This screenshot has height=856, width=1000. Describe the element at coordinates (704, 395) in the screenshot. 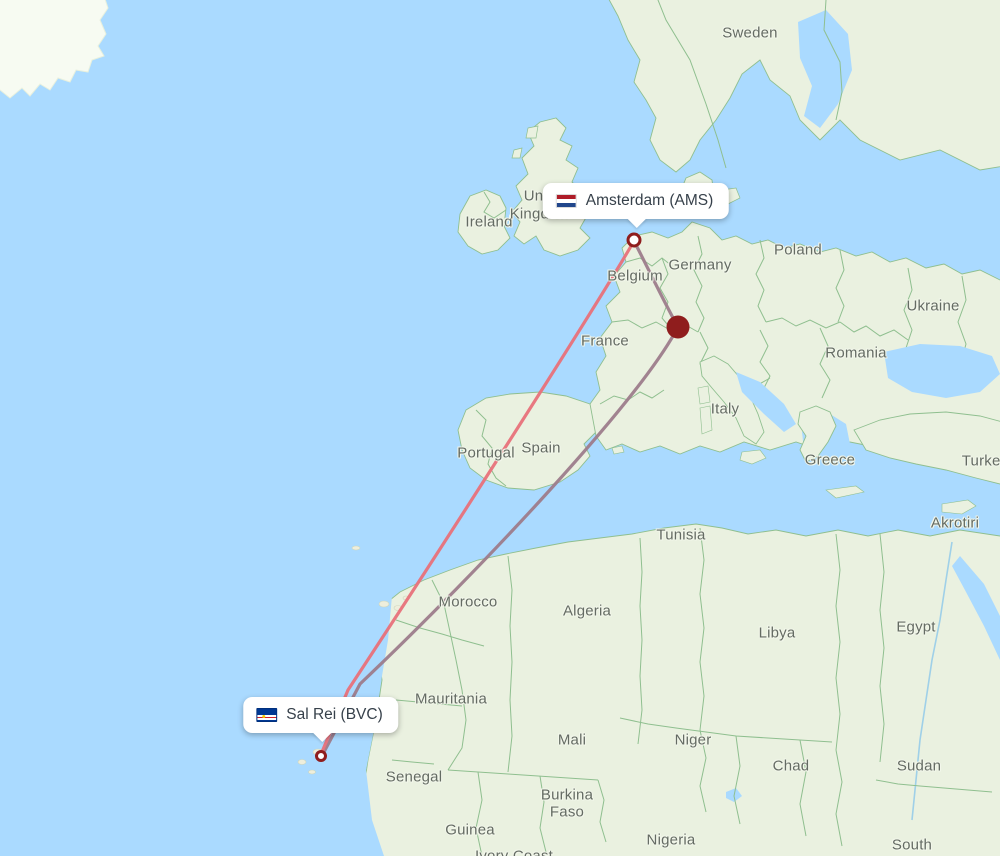

I see `landmass-corsica` at that location.